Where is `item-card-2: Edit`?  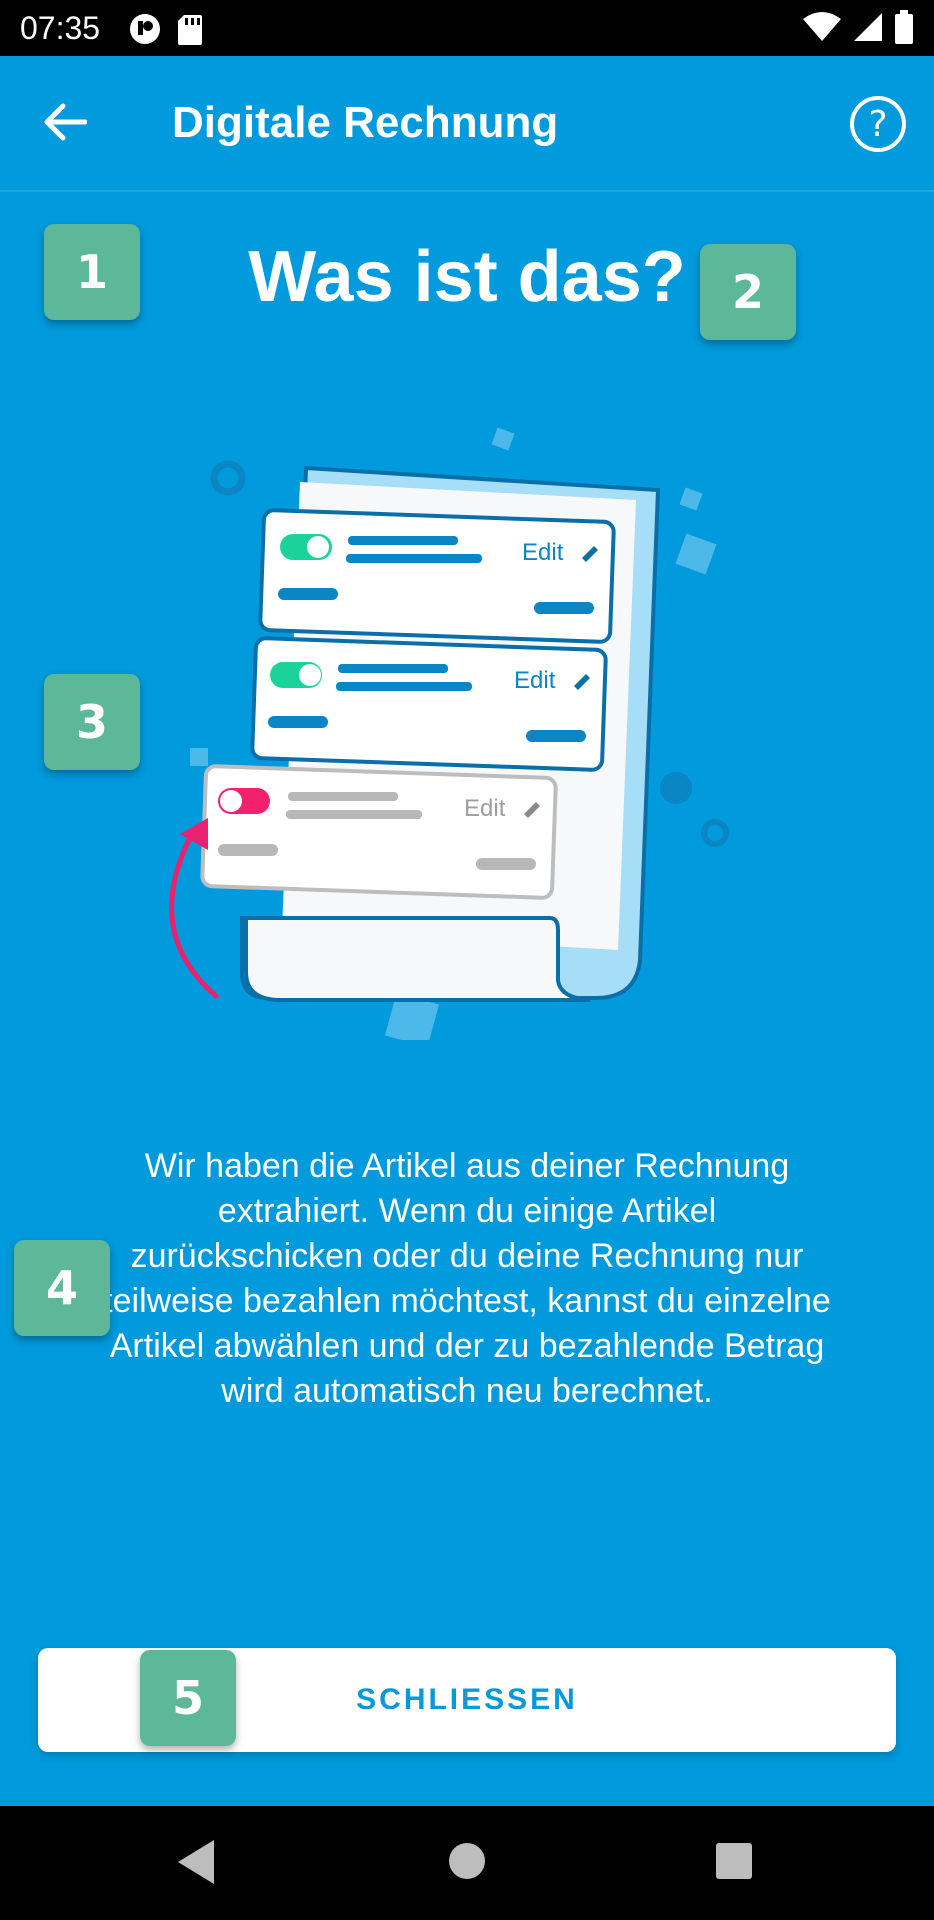 item-card-2: Edit is located at coordinates (429, 704).